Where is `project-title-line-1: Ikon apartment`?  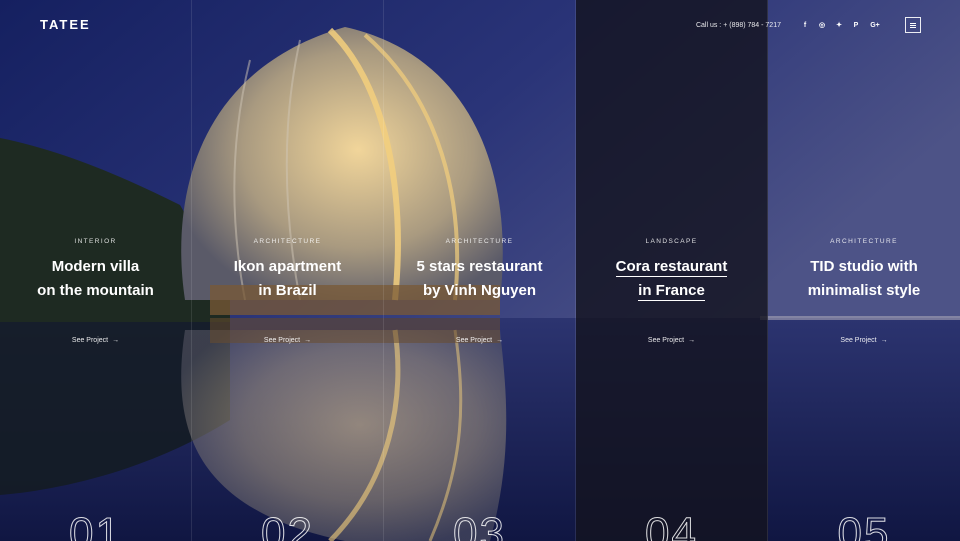
project-title-line-1: Ikon apartment is located at coordinates (287, 266).